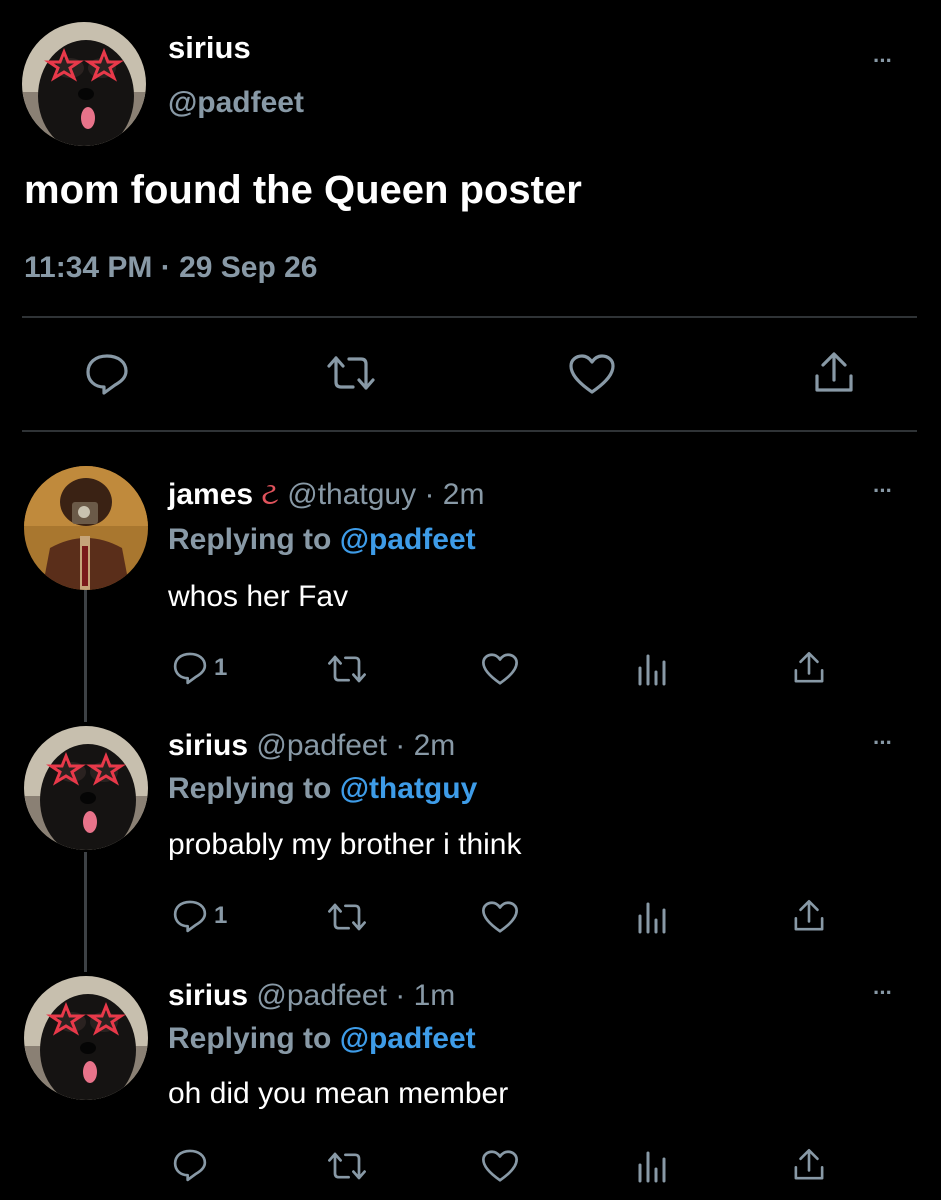 The height and width of the screenshot is (1200, 941). I want to click on reply-header: sirius @padfeet · 1m, so click(311, 996).